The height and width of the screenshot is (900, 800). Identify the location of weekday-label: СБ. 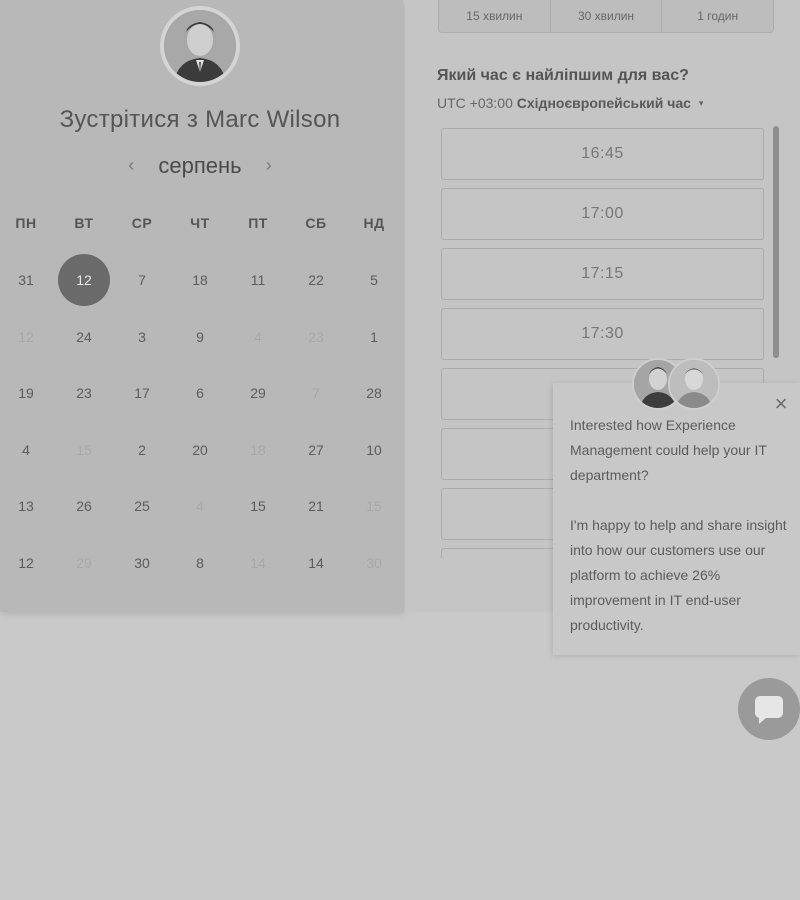
(316, 223).